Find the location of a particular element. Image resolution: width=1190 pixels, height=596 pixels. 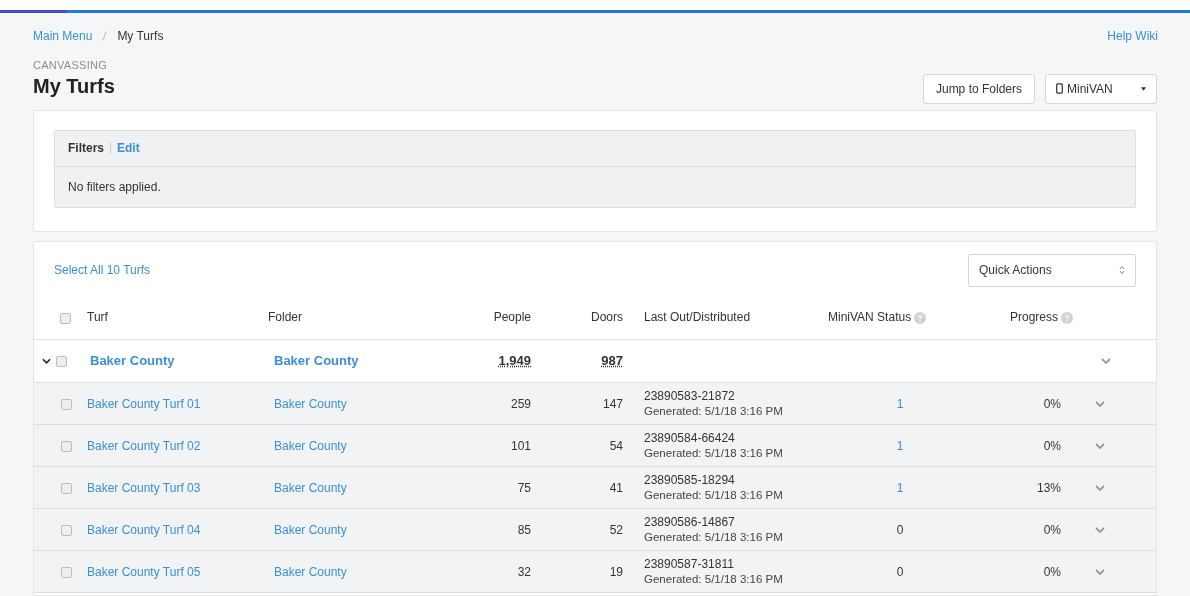

table-cell: 54 is located at coordinates (616, 445).